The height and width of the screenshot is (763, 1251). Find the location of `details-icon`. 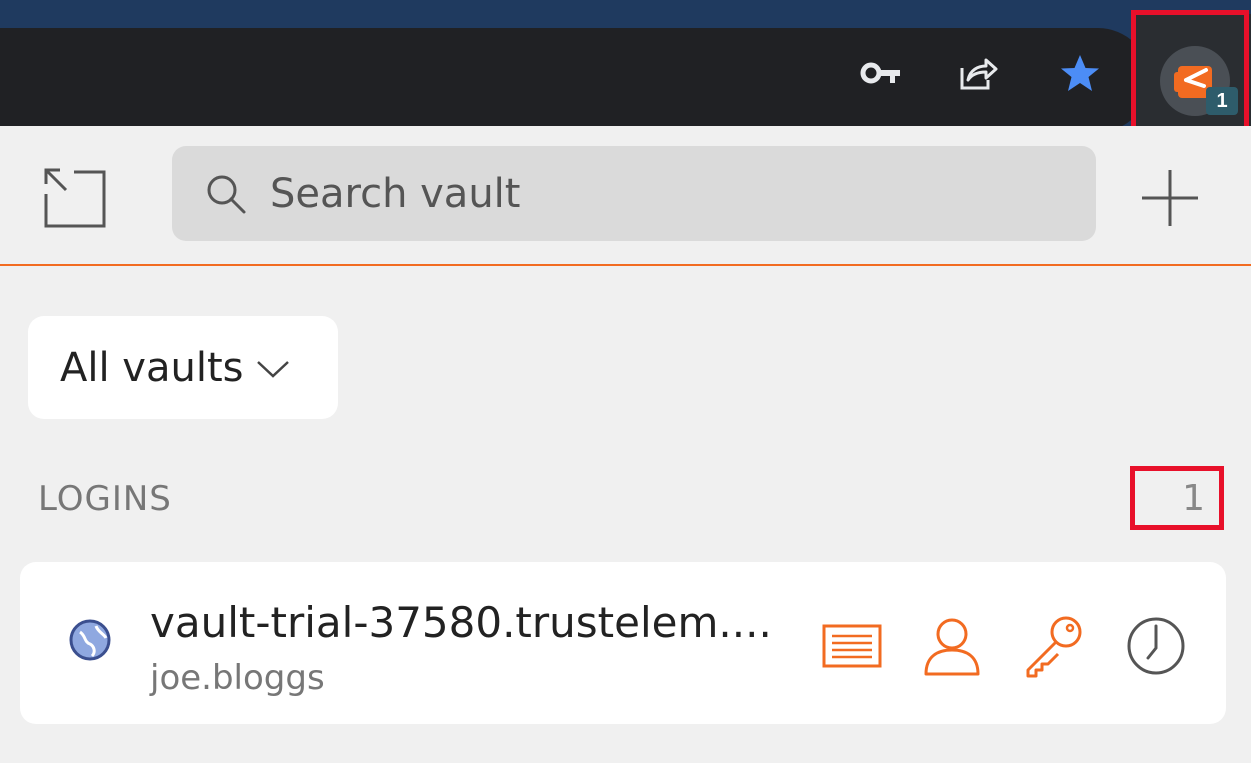

details-icon is located at coordinates (852, 646).